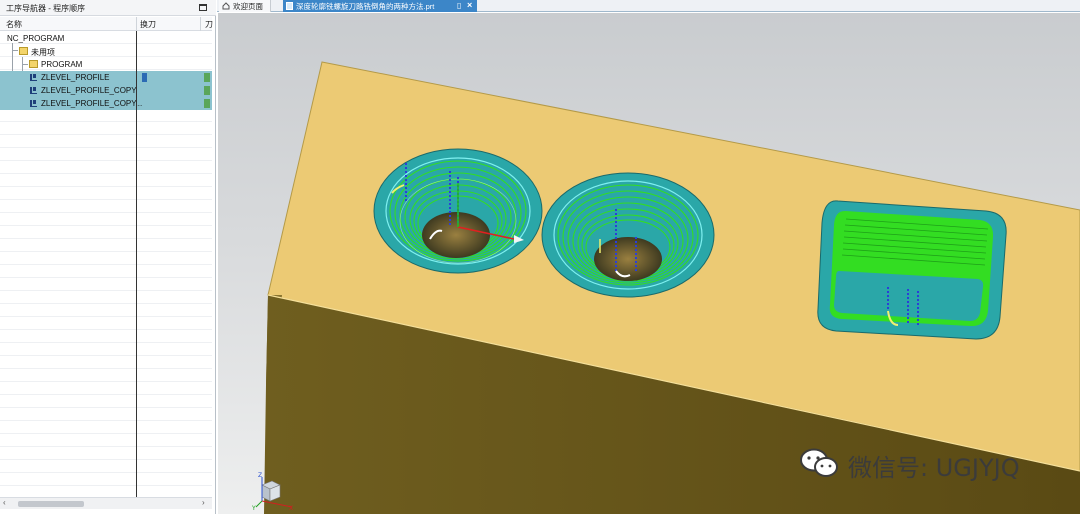 The width and height of the screenshot is (1080, 514). Describe the element at coordinates (203, 7) in the screenshot. I see `maximize-icon` at that location.